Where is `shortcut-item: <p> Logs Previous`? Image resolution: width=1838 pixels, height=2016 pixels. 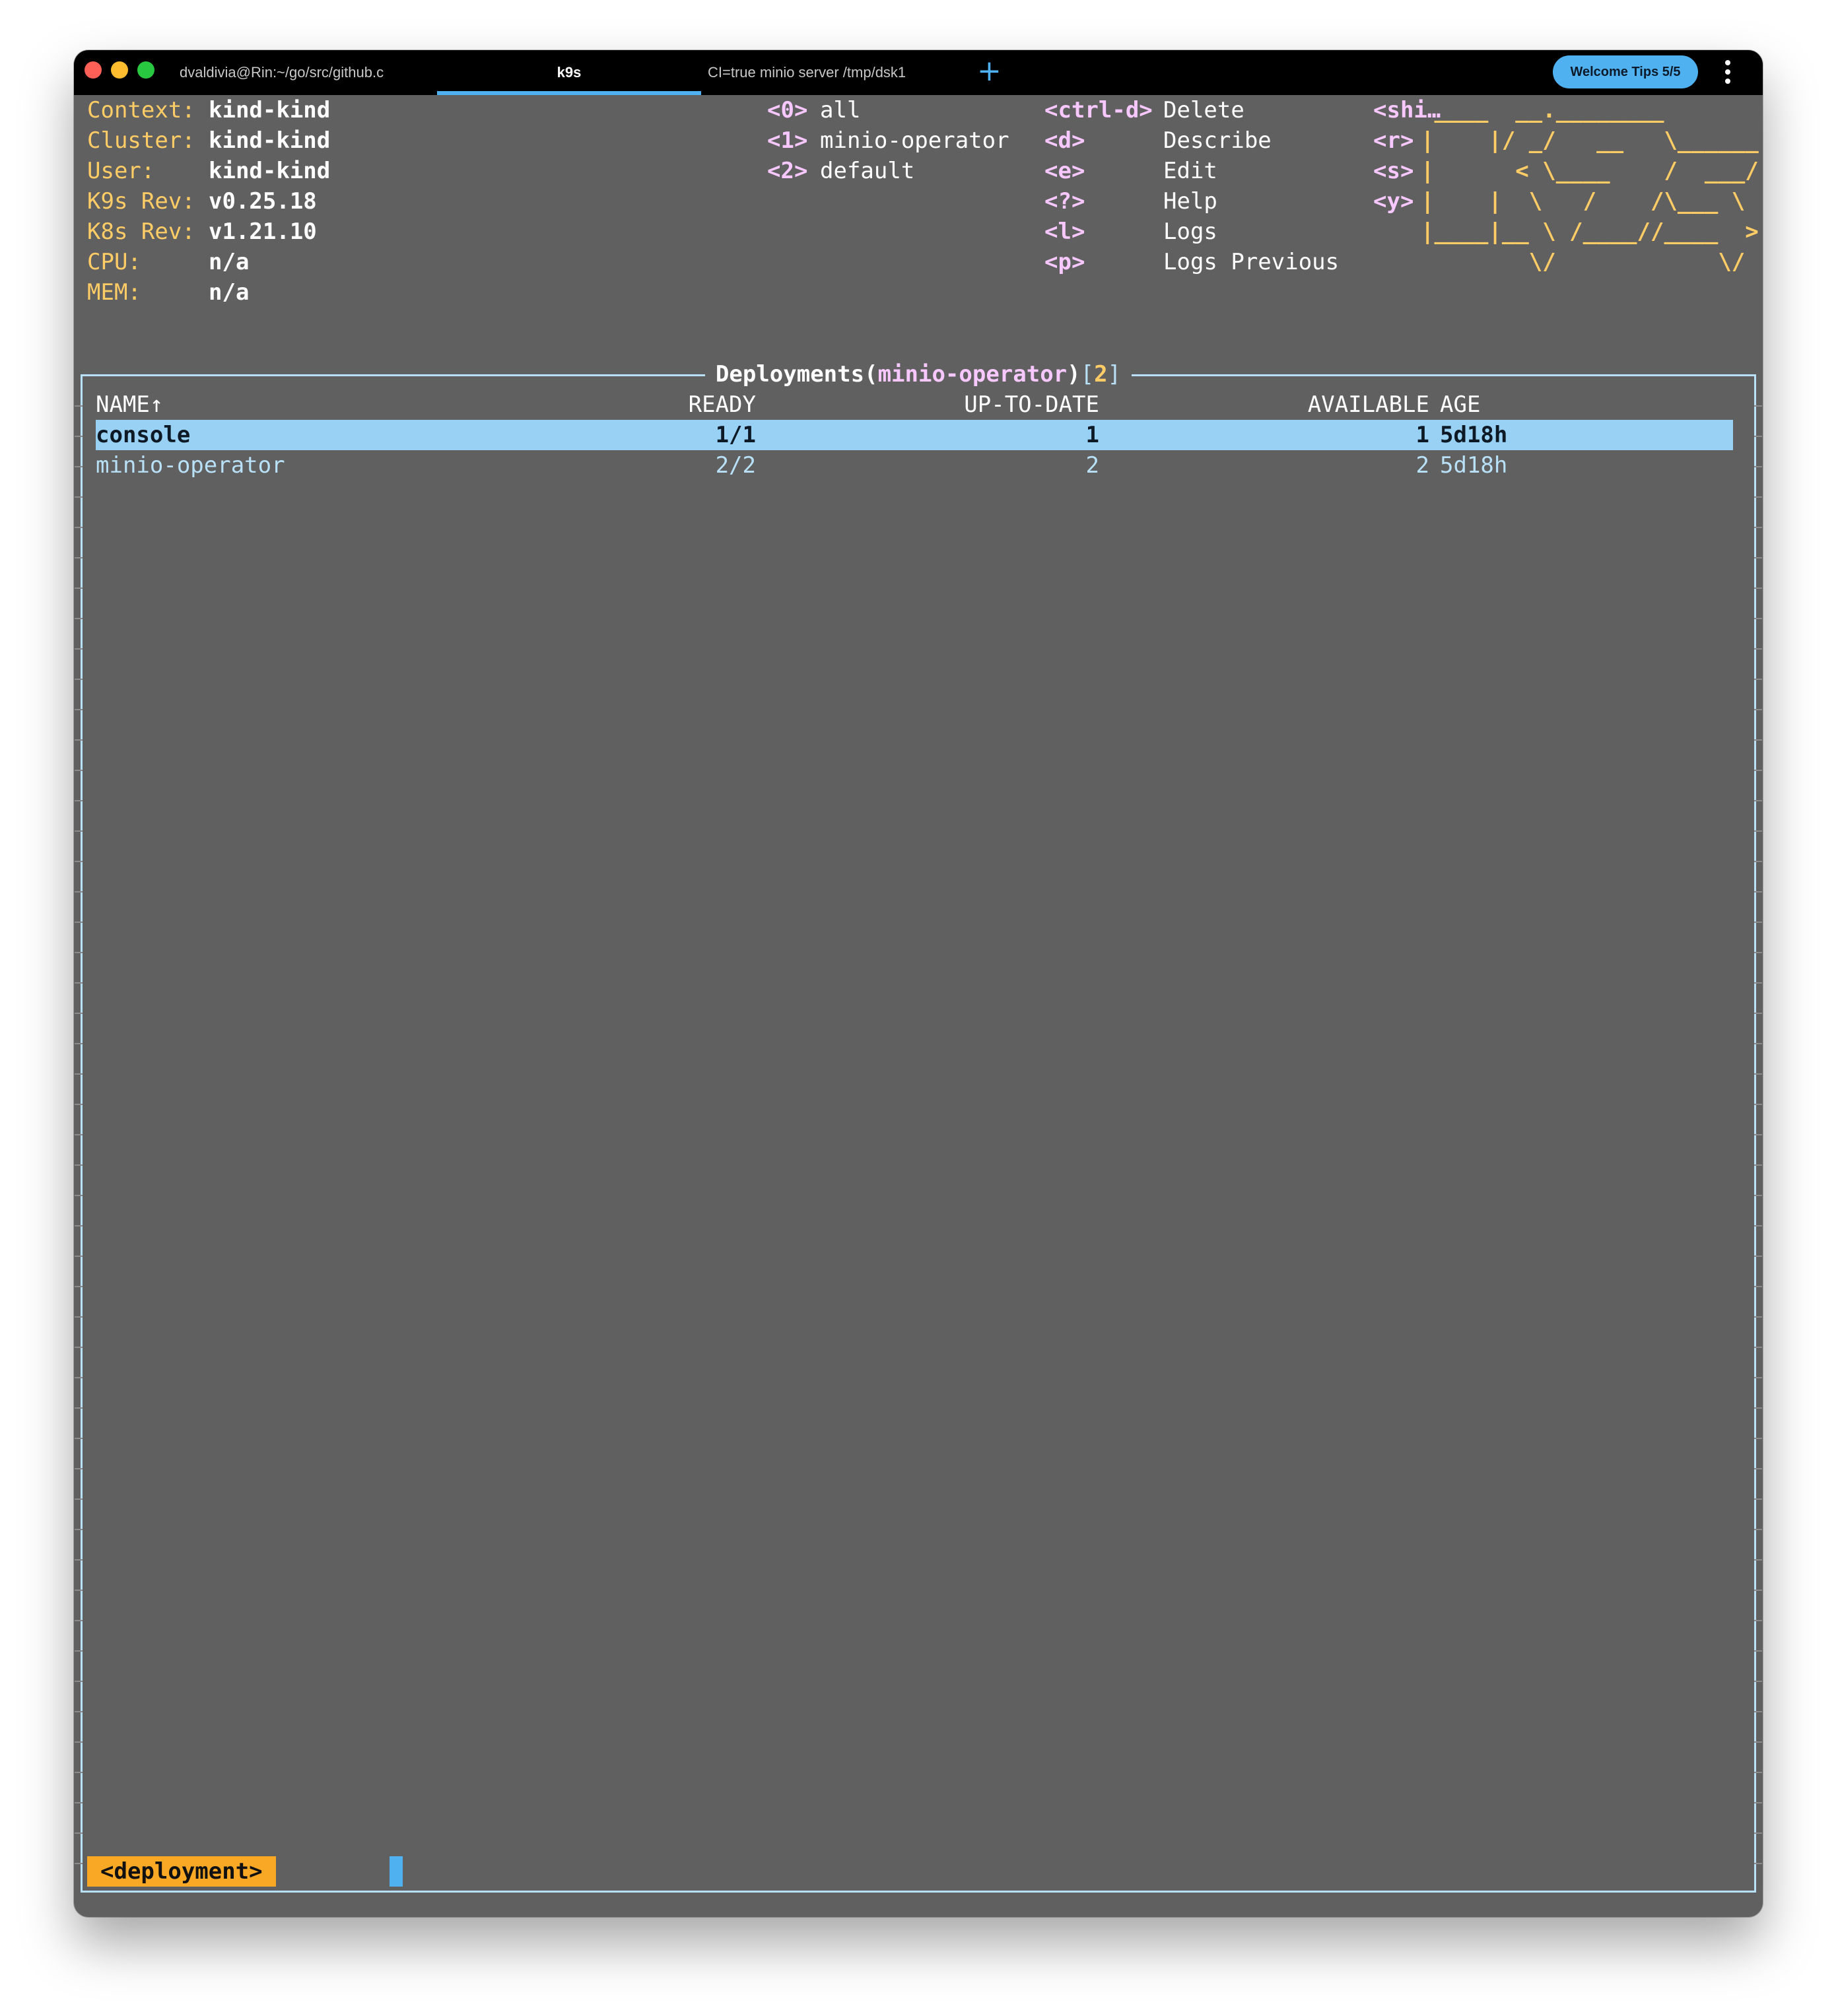 shortcut-item: <p> Logs Previous is located at coordinates (1192, 262).